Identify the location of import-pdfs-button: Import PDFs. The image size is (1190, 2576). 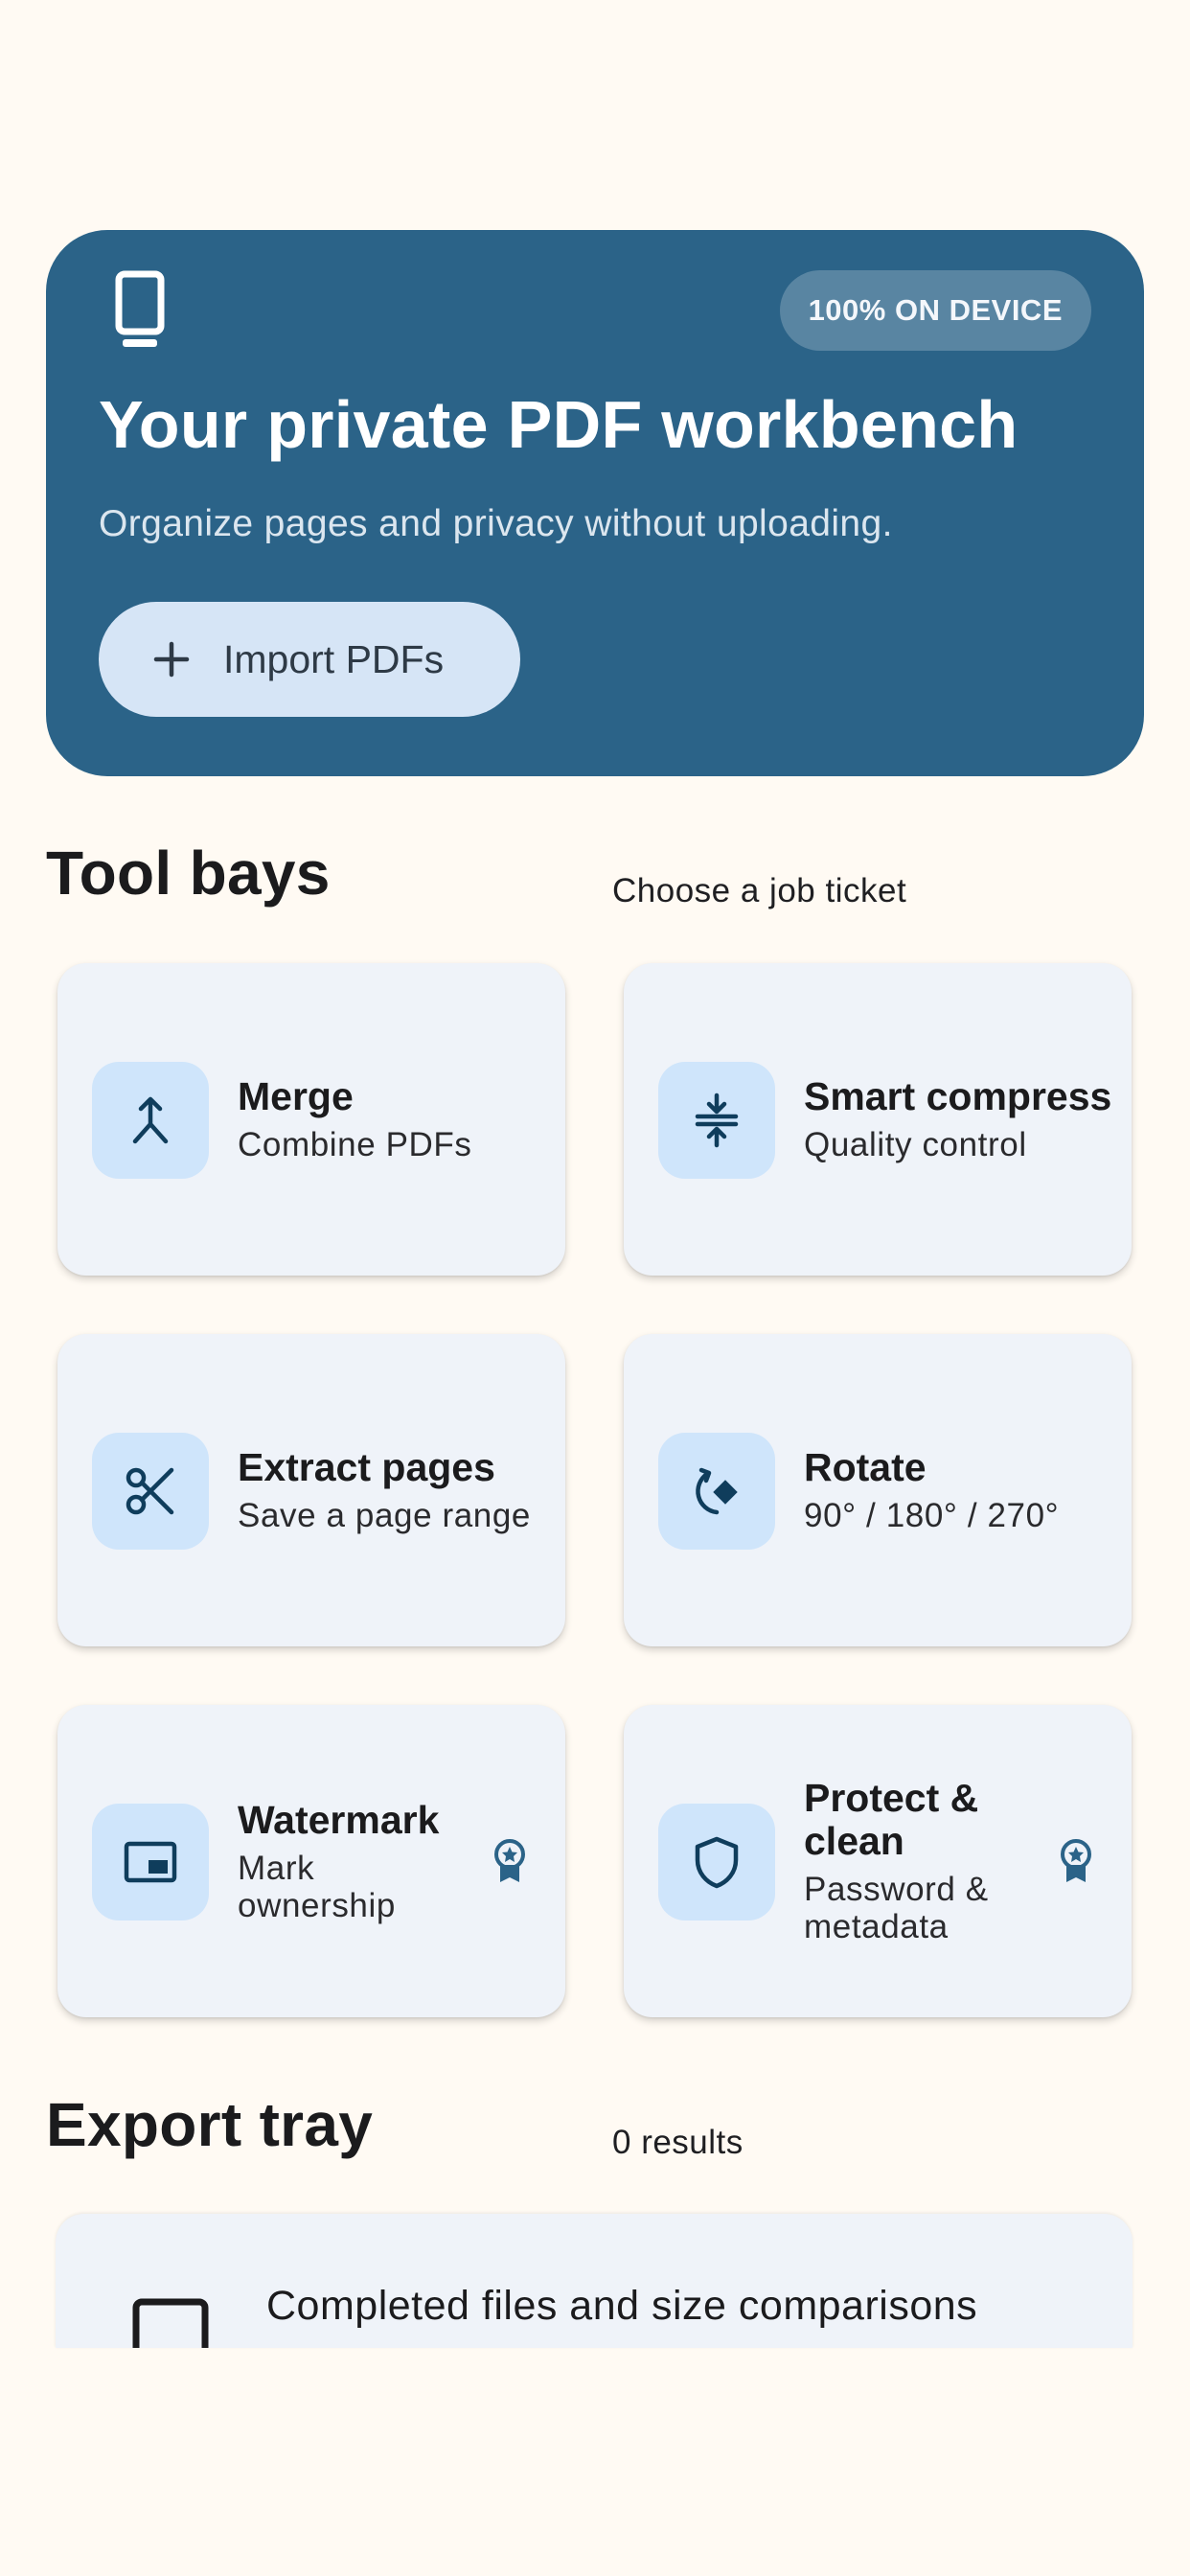
(310, 659).